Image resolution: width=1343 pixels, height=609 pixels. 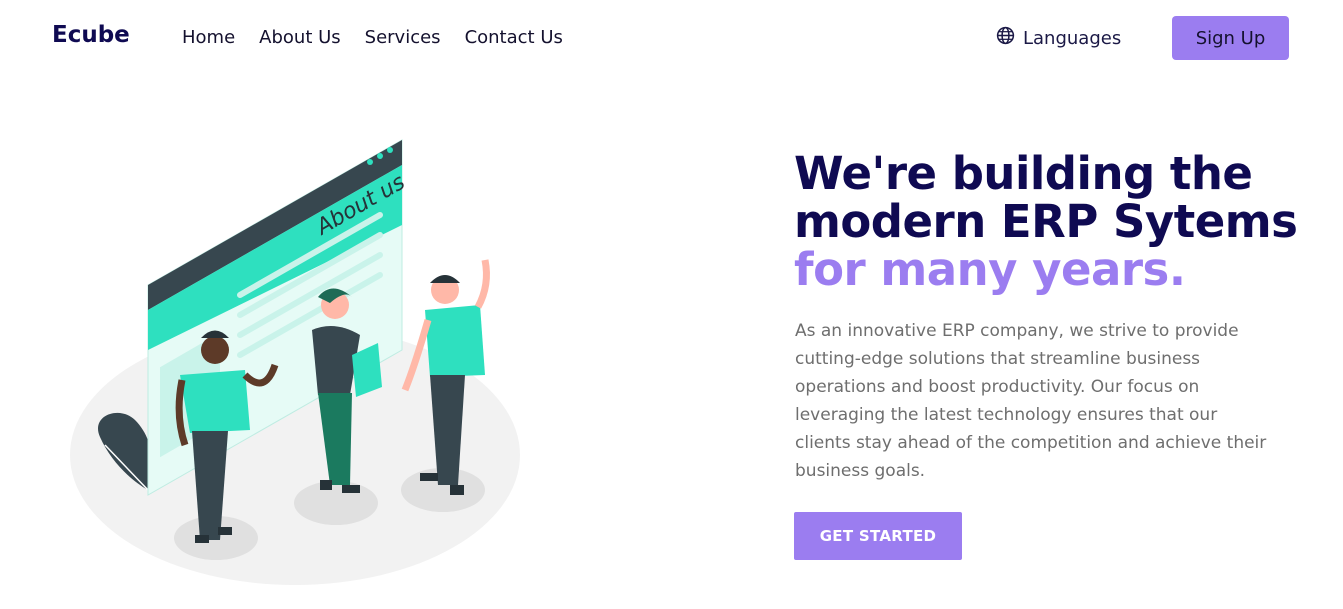 I want to click on languages-label: Languages, so click(x=1072, y=38).